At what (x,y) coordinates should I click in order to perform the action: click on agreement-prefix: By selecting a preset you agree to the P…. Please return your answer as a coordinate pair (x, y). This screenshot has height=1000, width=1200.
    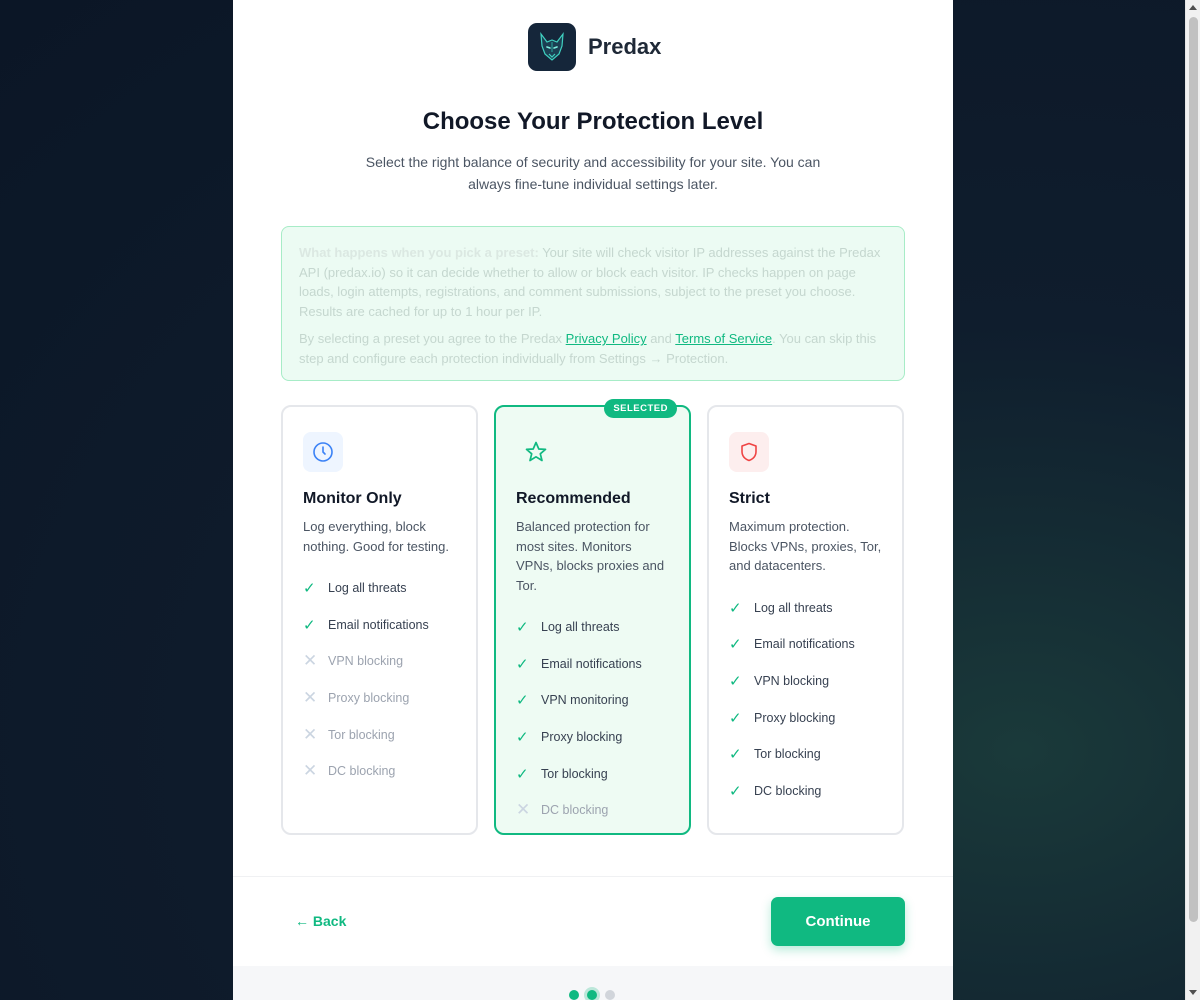
    Looking at the image, I should click on (432, 339).